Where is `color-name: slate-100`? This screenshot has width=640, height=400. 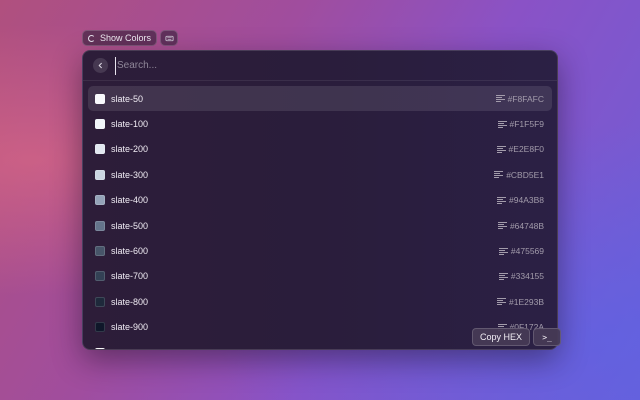 color-name: slate-100 is located at coordinates (130, 124).